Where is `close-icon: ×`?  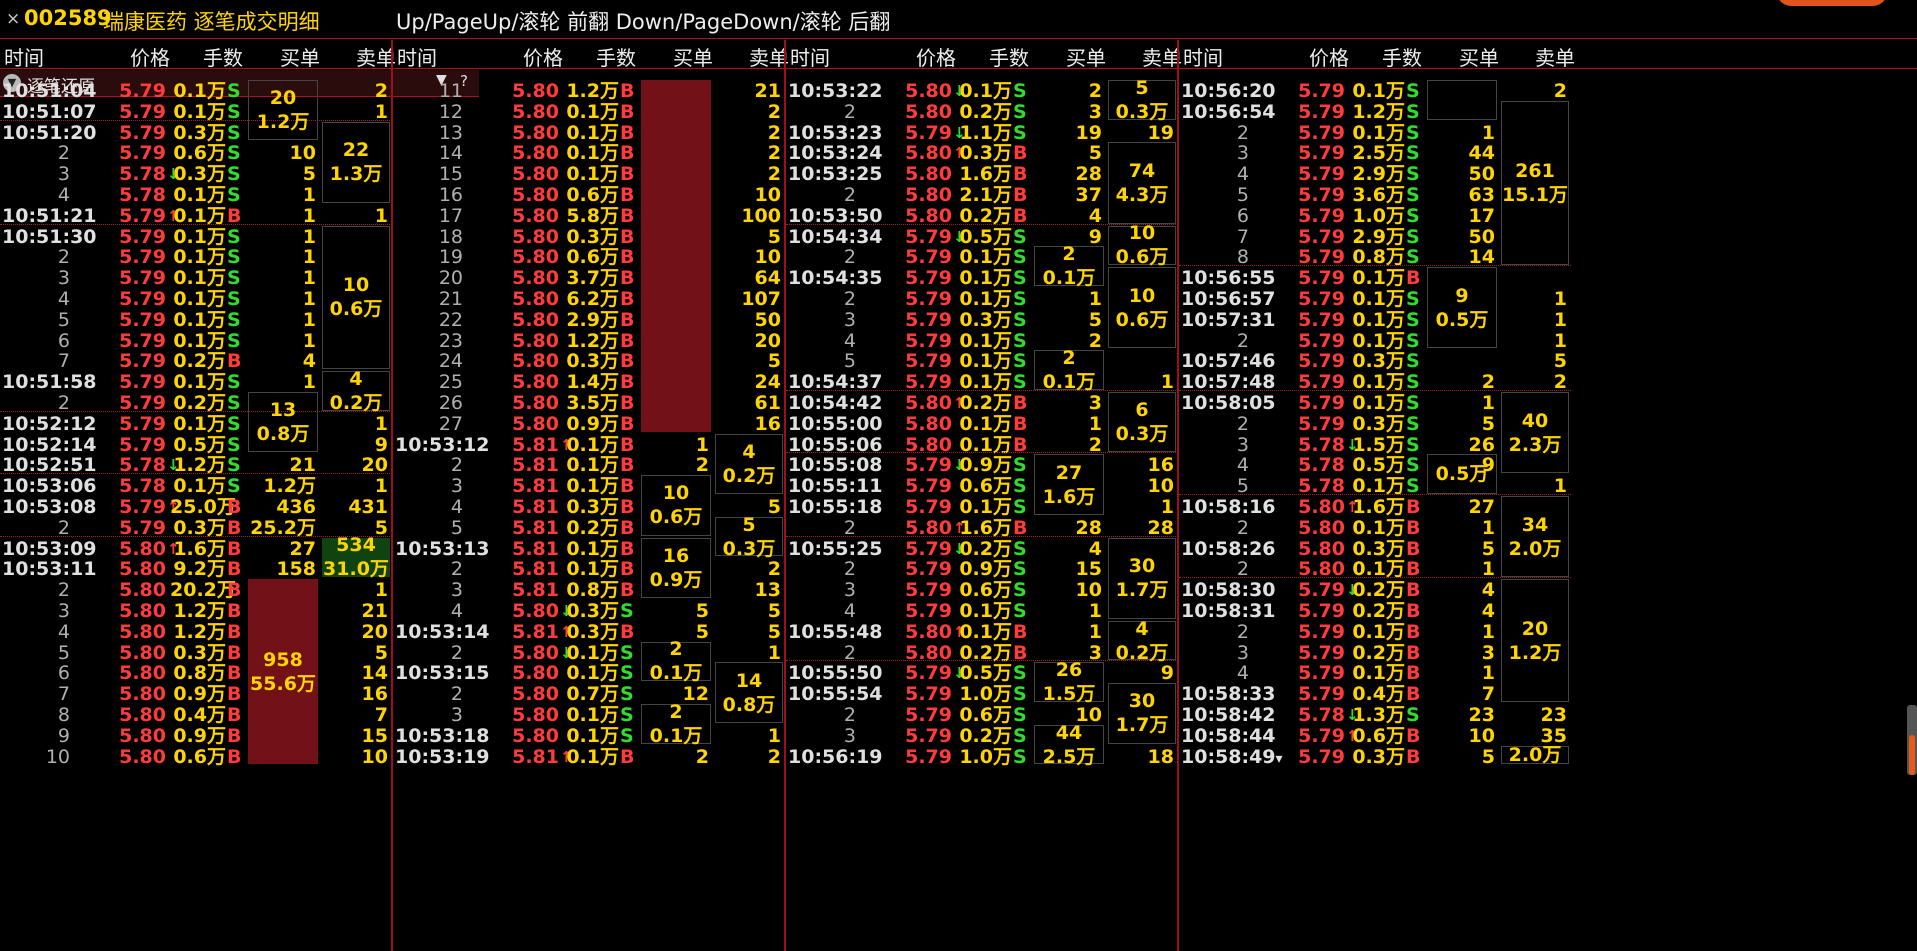 close-icon: × is located at coordinates (13, 19).